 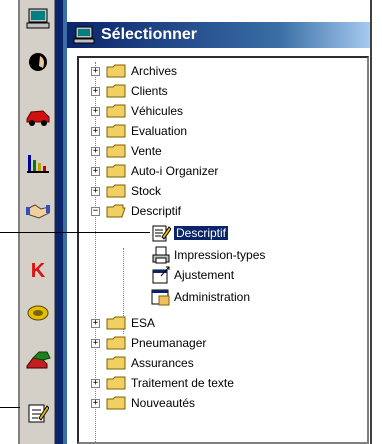 What do you see at coordinates (175, 171) in the screenshot?
I see `tree-item-label: Auto-i Organizer` at bounding box center [175, 171].